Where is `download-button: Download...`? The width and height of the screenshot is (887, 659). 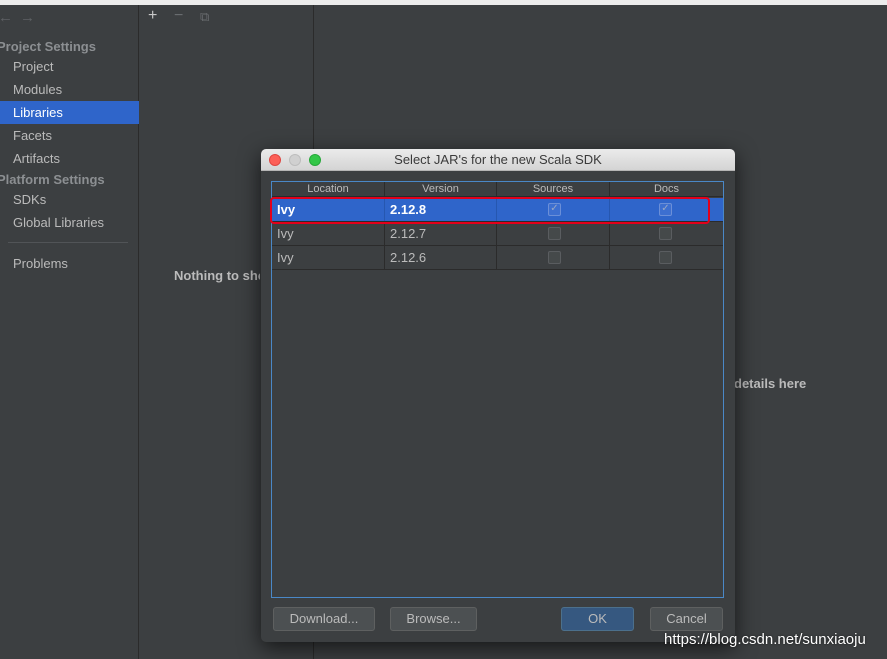 download-button: Download... is located at coordinates (324, 619).